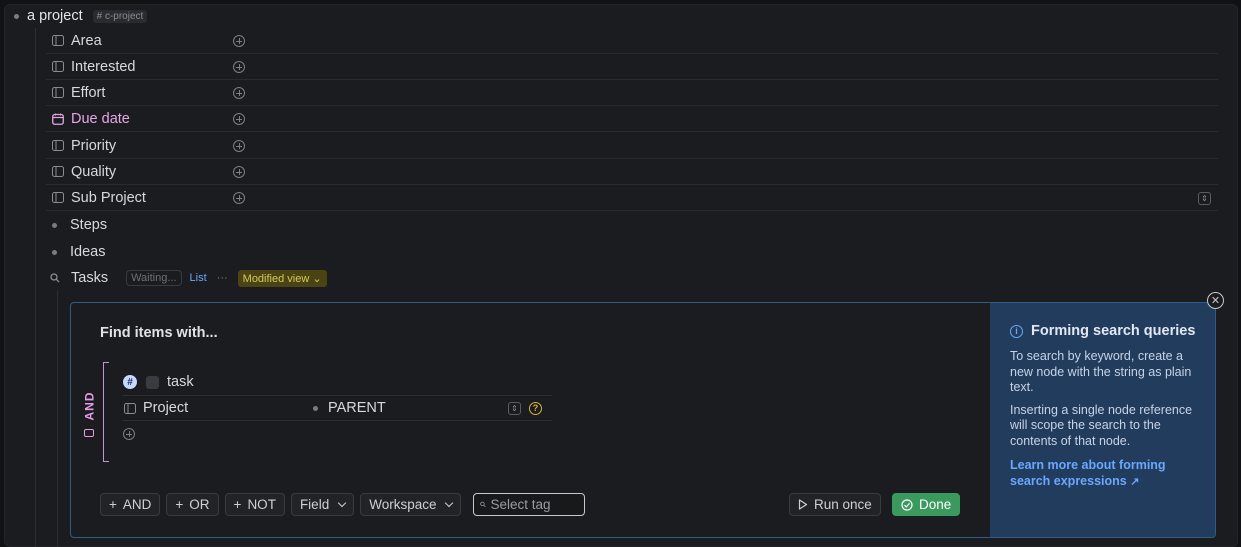 The height and width of the screenshot is (547, 1241). What do you see at coordinates (88, 225) in the screenshot?
I see `node-label: Steps` at bounding box center [88, 225].